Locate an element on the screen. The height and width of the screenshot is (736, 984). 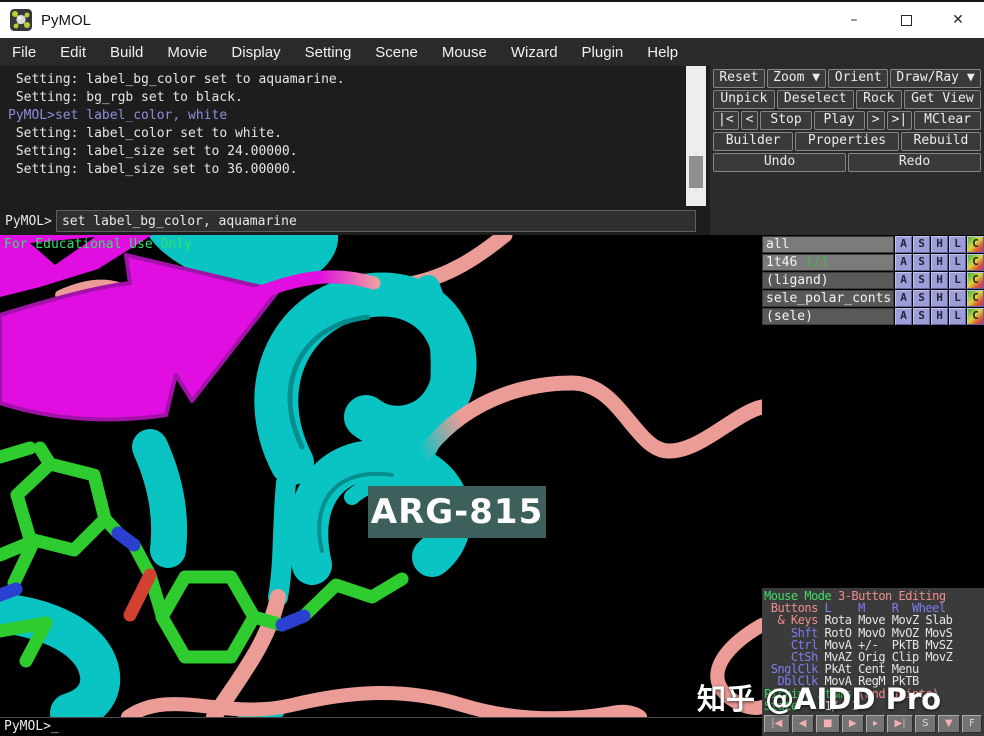
frame-back-button: ◀ is located at coordinates (802, 724).